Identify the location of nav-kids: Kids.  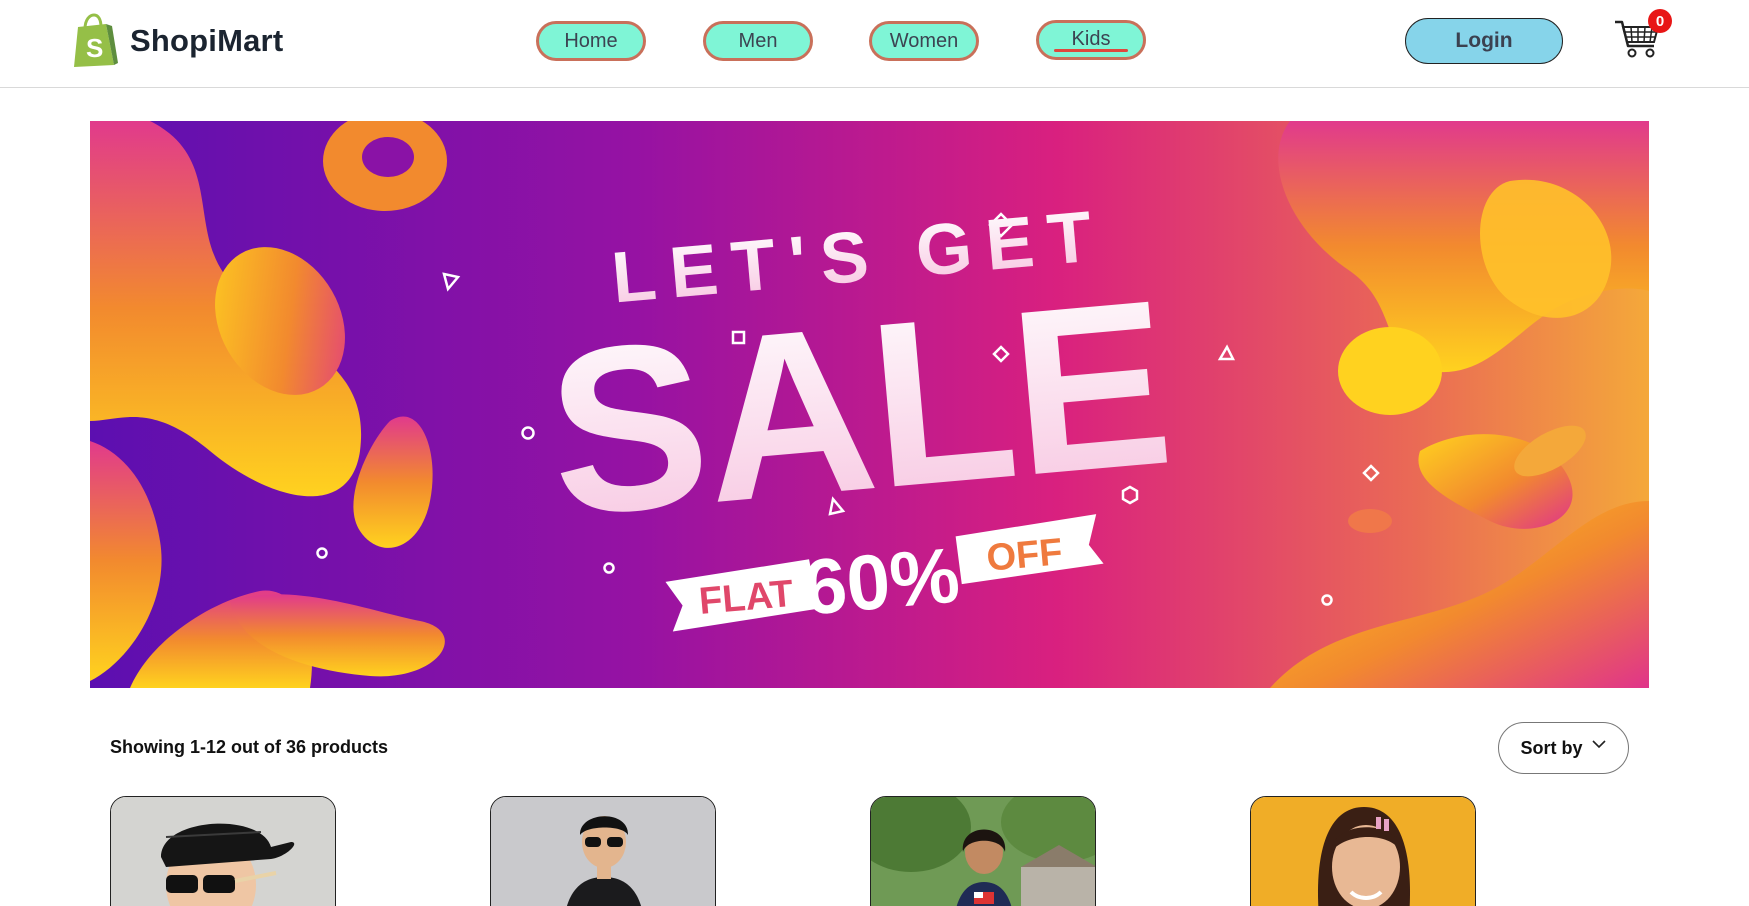
(1091, 40).